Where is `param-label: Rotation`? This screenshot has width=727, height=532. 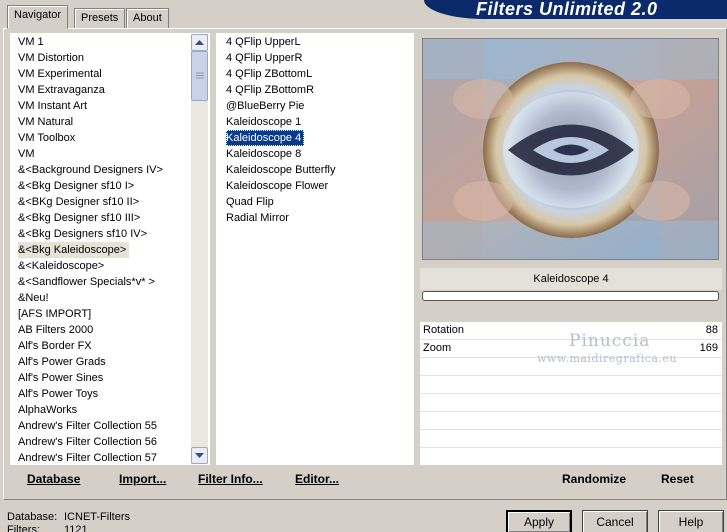
param-label: Rotation is located at coordinates (443, 330).